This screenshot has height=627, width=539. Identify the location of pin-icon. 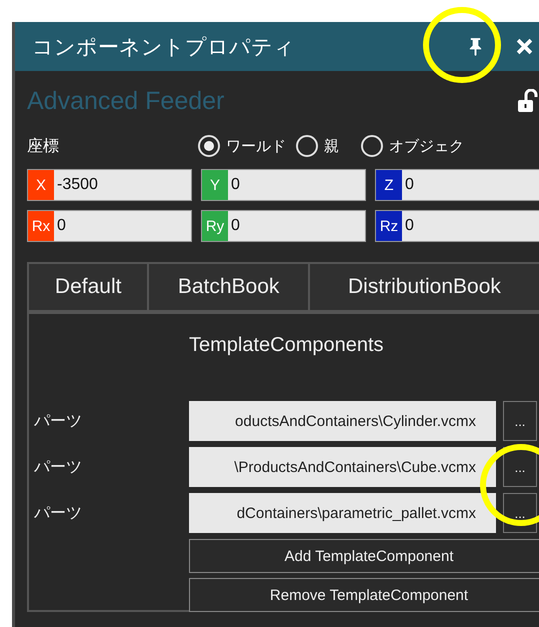
(475, 46).